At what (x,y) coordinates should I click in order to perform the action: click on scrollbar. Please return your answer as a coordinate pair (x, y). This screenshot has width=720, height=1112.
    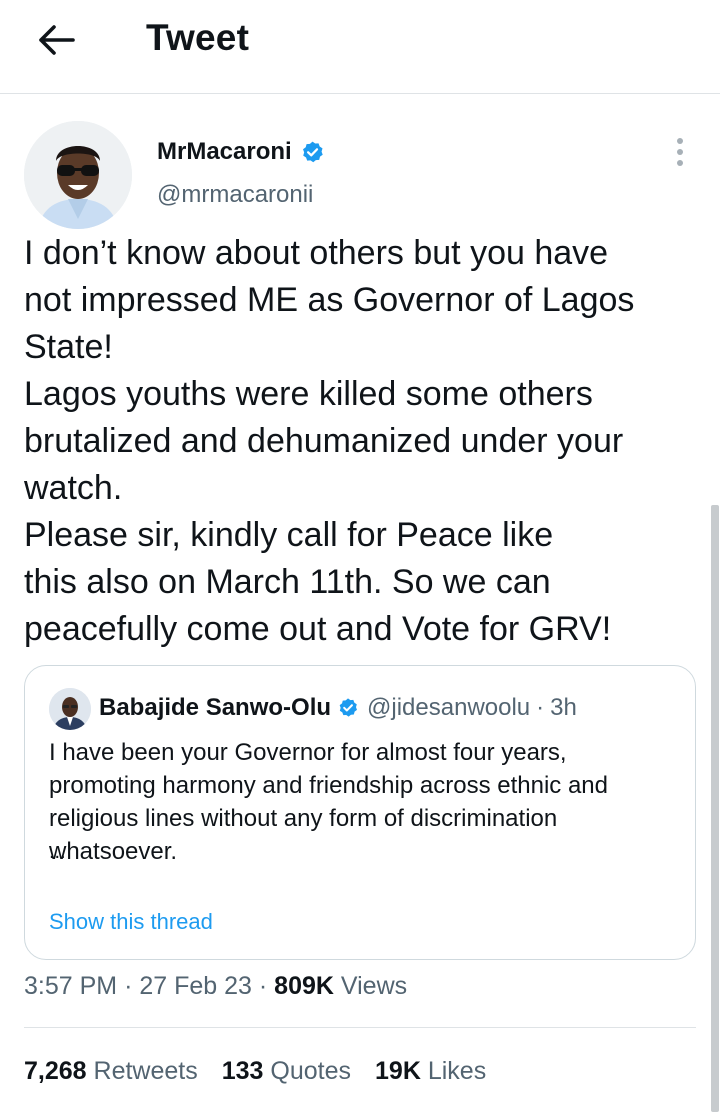
    Looking at the image, I should click on (715, 808).